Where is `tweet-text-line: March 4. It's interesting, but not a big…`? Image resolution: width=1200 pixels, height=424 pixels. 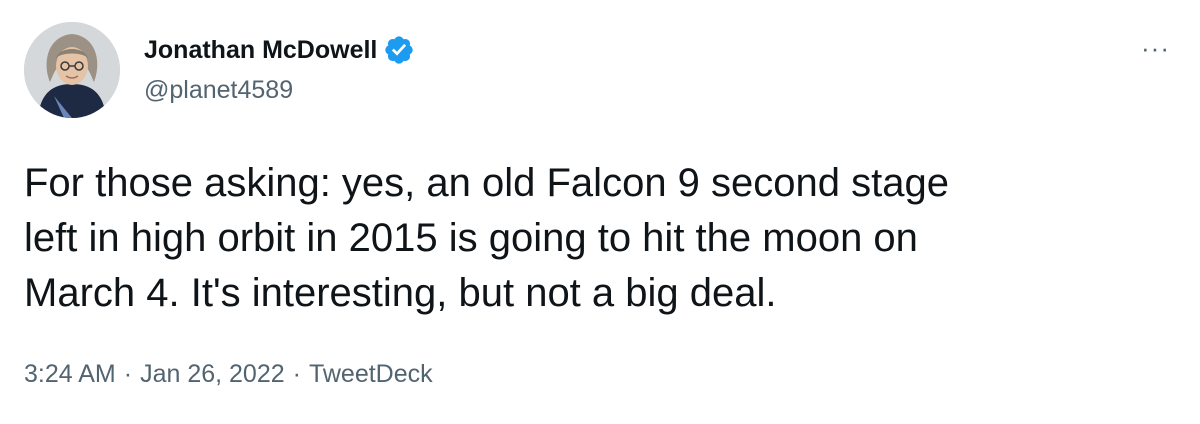
tweet-text-line: March 4. It's interesting, but not a big… is located at coordinates (400, 293).